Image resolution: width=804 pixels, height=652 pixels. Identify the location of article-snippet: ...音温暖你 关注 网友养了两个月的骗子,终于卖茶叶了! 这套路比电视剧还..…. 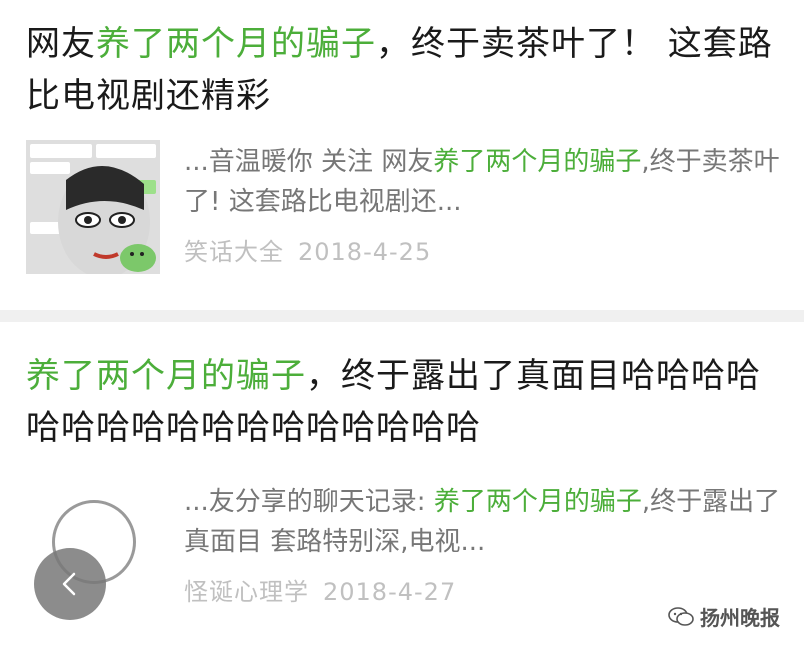
(484, 182).